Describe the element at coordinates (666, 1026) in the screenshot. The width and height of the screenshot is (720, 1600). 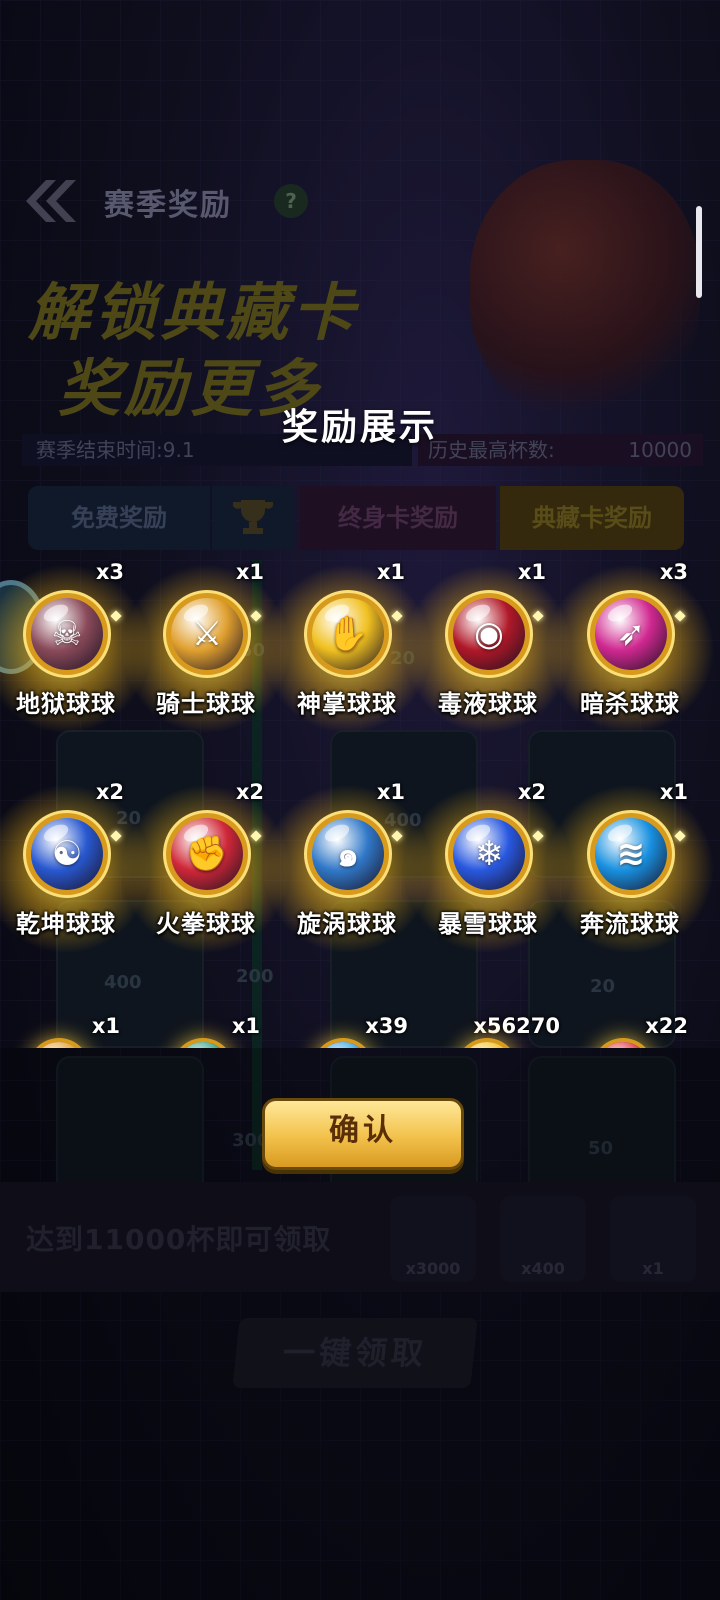
I see `reward-count: x22` at that location.